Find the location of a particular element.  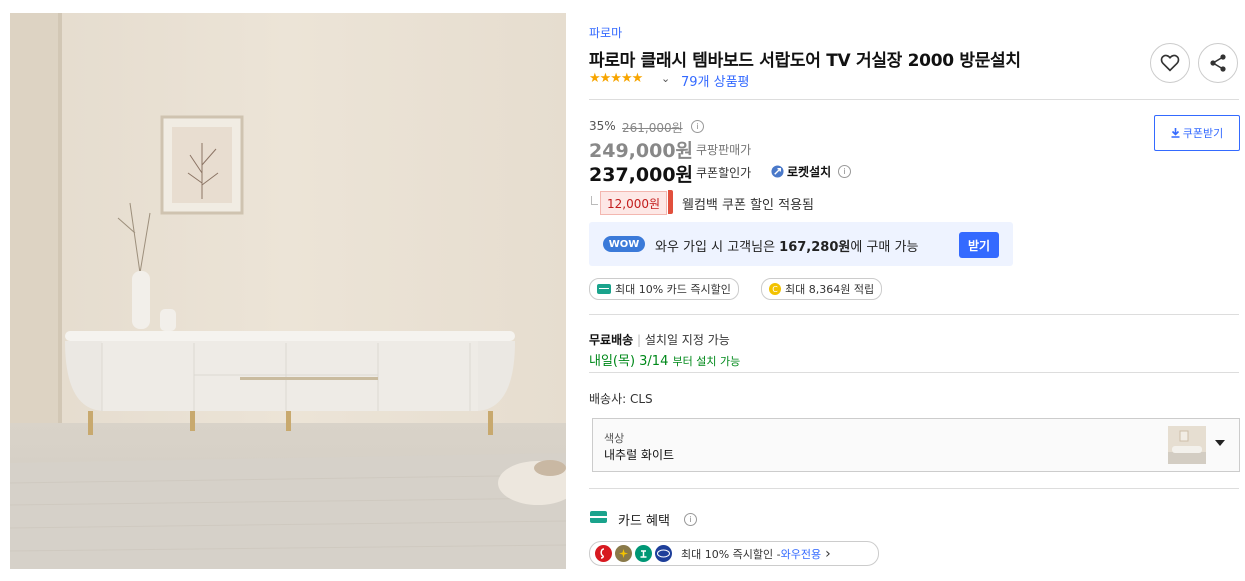

carrier-info: 배송사: CLS is located at coordinates (621, 399).